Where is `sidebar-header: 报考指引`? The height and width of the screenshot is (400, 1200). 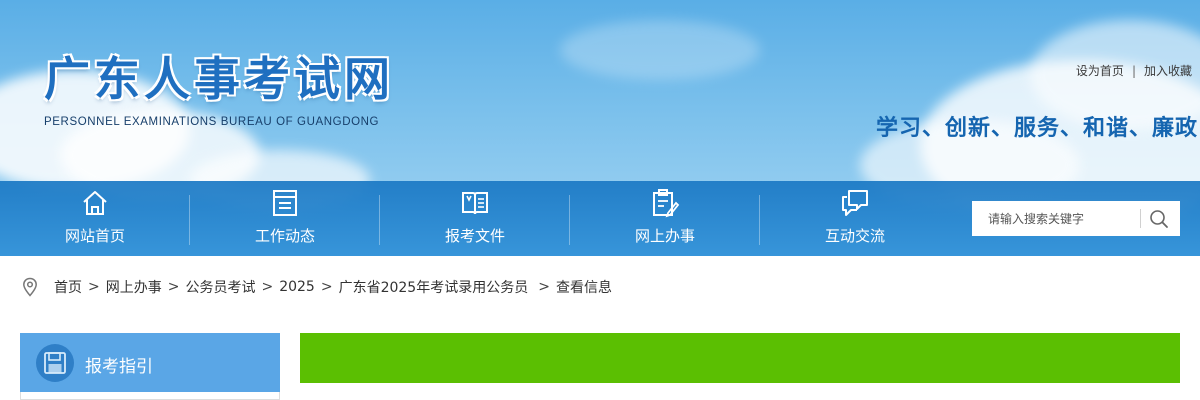
sidebar-header: 报考指引 is located at coordinates (150, 362).